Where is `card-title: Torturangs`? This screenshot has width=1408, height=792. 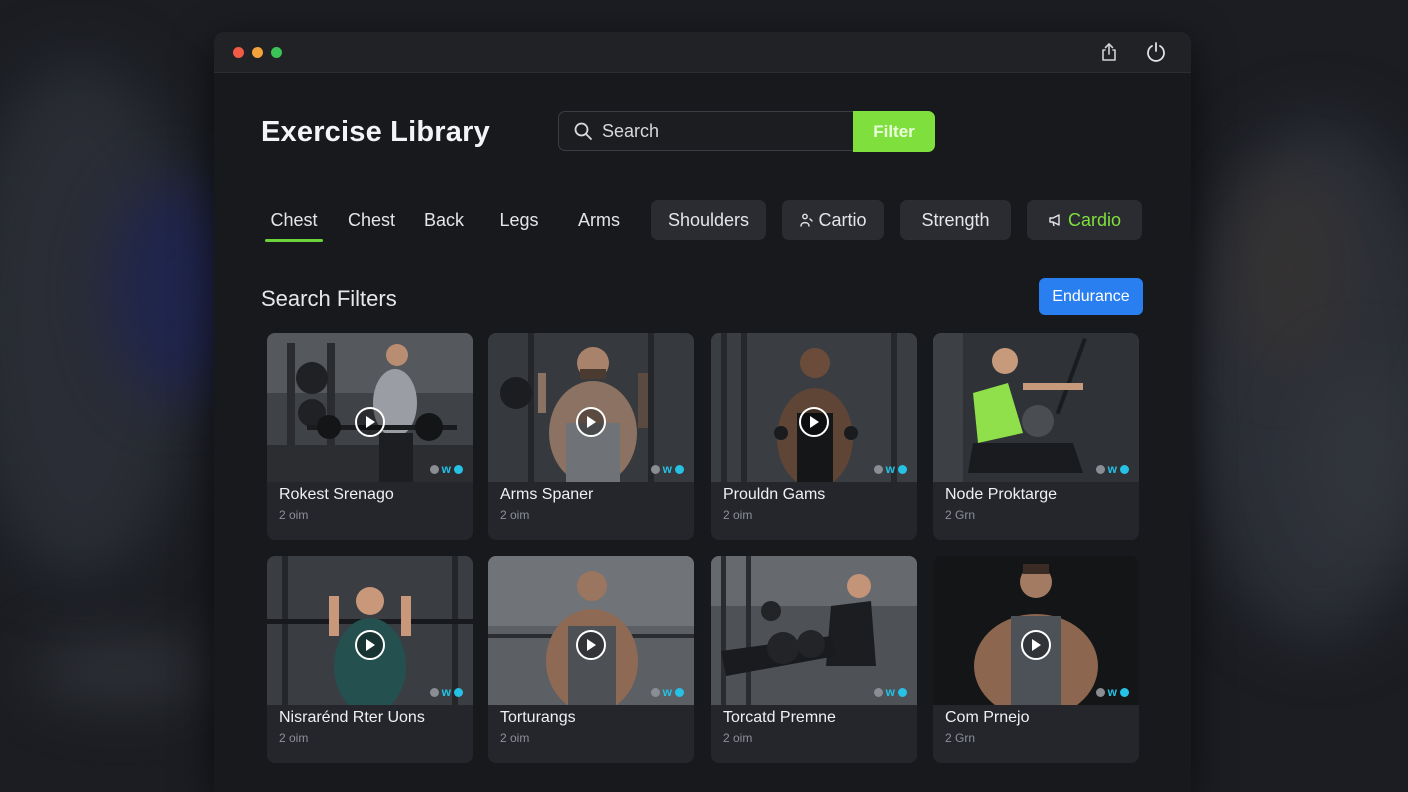
card-title: Torturangs is located at coordinates (538, 717).